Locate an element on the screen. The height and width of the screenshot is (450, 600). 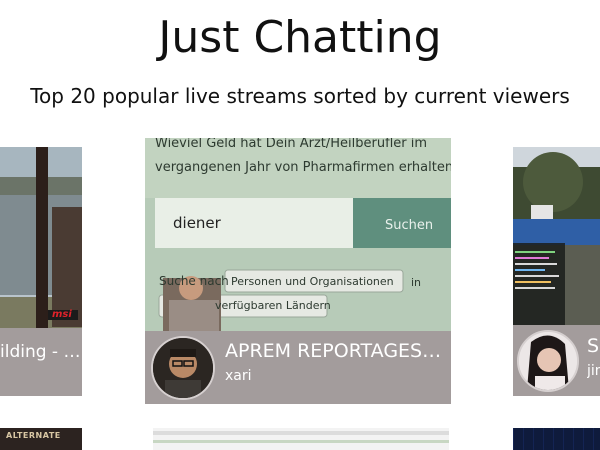
row2-right-grid is located at coordinates (556, 439).